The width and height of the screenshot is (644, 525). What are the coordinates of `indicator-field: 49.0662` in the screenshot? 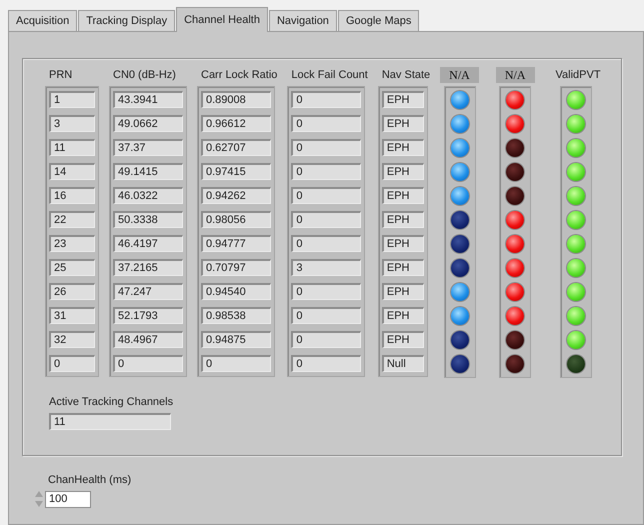 It's located at (148, 123).